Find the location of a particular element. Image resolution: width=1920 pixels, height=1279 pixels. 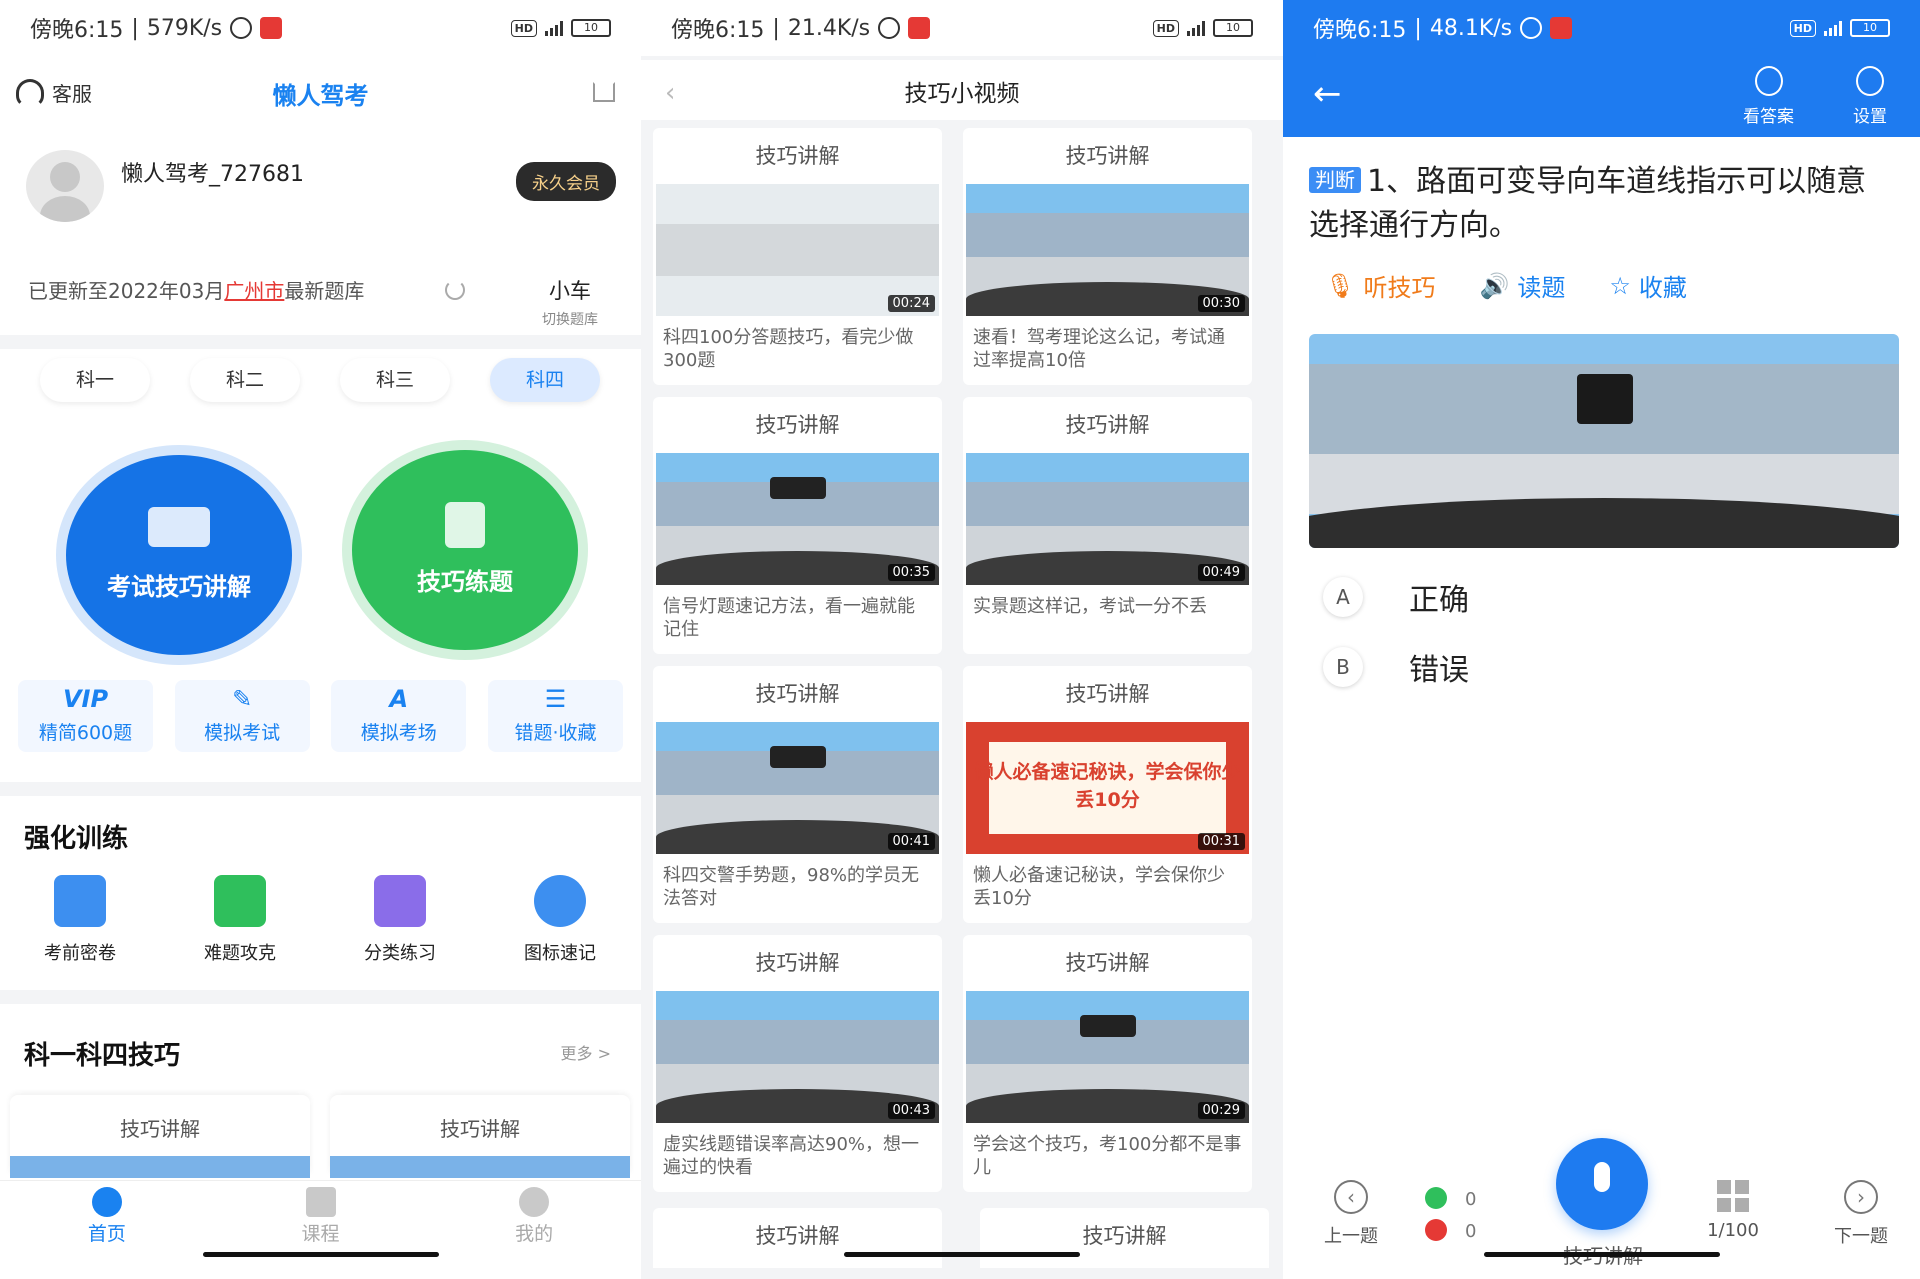

hd-icon: HD is located at coordinates (1165, 28).